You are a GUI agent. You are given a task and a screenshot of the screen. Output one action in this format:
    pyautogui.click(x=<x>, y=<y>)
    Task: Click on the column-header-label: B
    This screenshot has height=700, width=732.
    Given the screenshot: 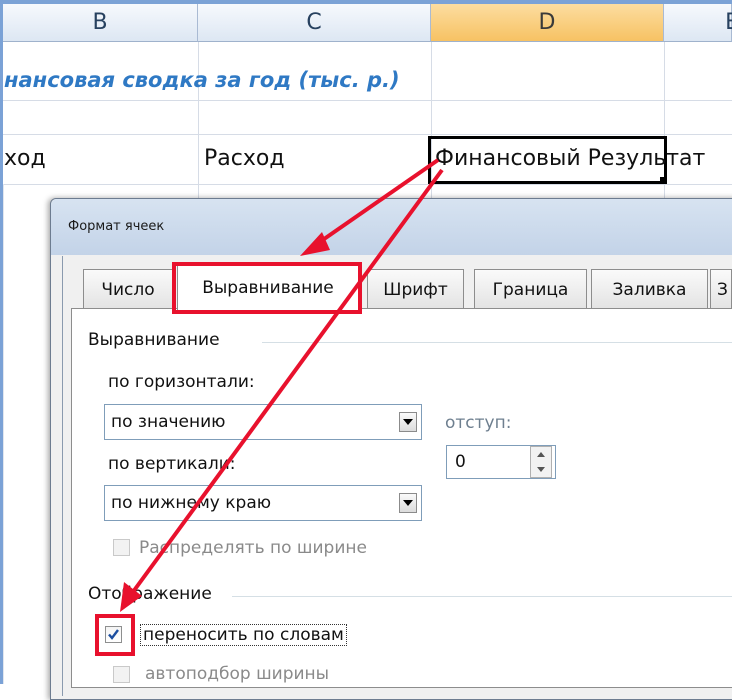 What is the action you would take?
    pyautogui.click(x=100, y=22)
    